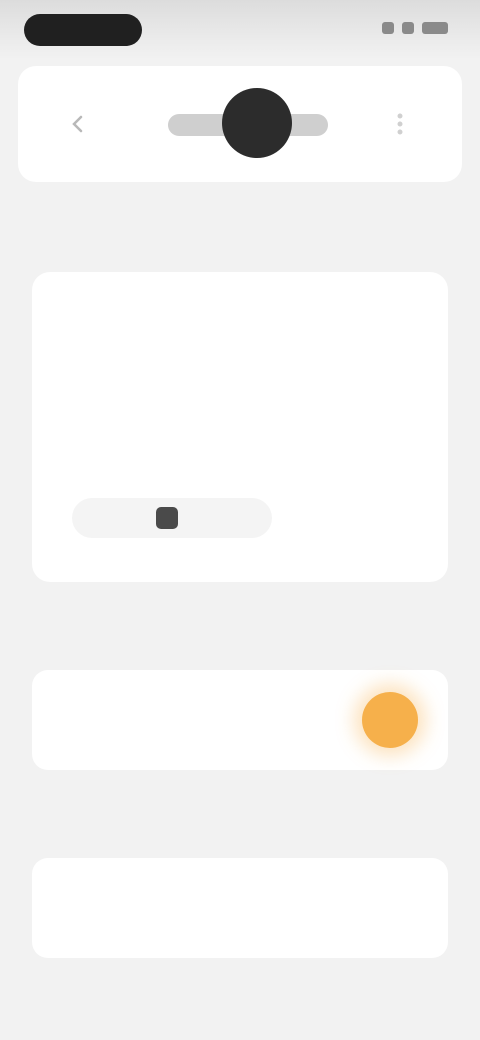 Image resolution: width=480 pixels, height=1040 pixels. I want to click on signal-icon, so click(388, 28).